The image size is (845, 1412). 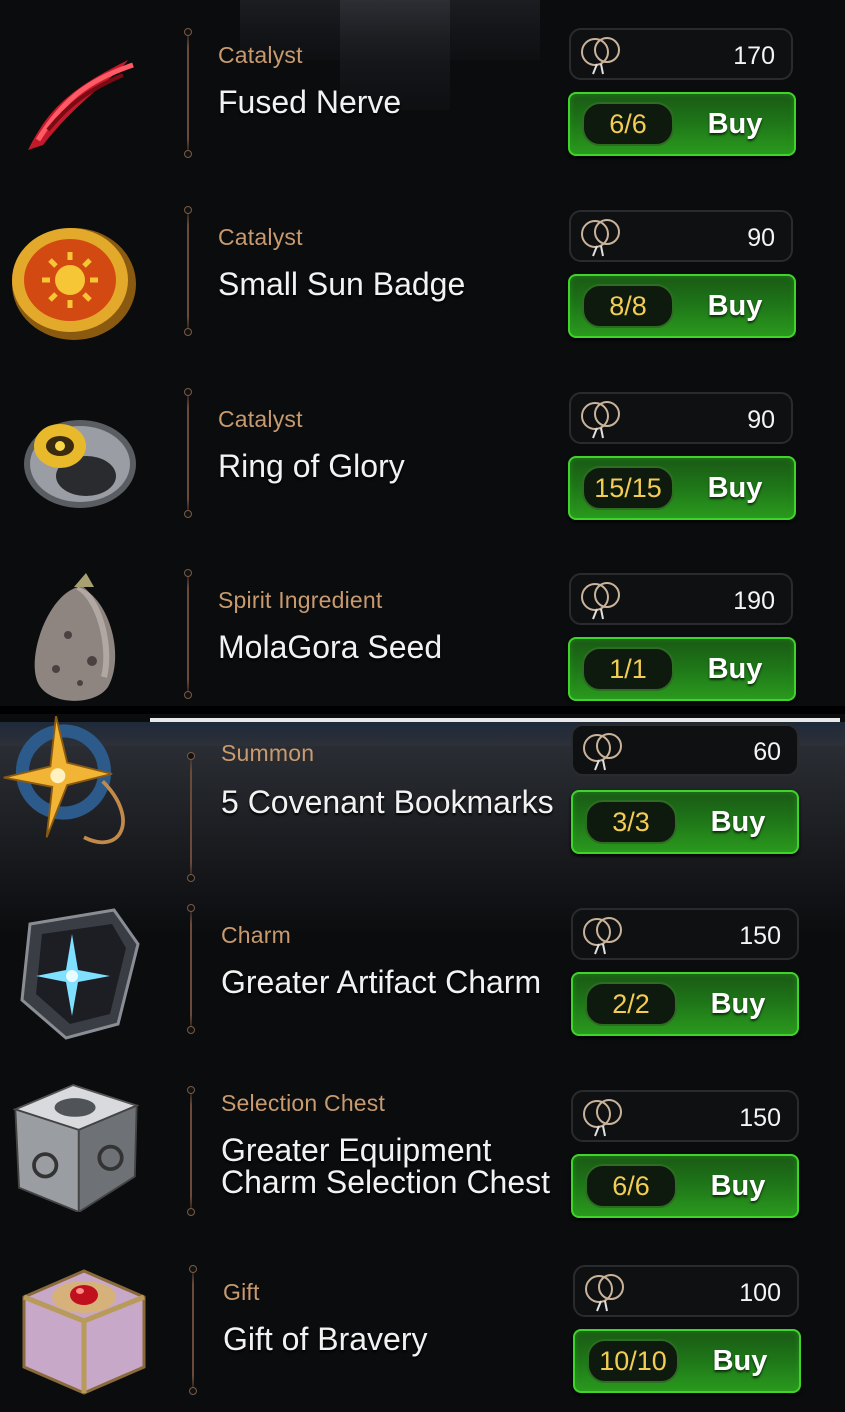 What do you see at coordinates (682, 669) in the screenshot?
I see `buy-button: 1/1 Buy` at bounding box center [682, 669].